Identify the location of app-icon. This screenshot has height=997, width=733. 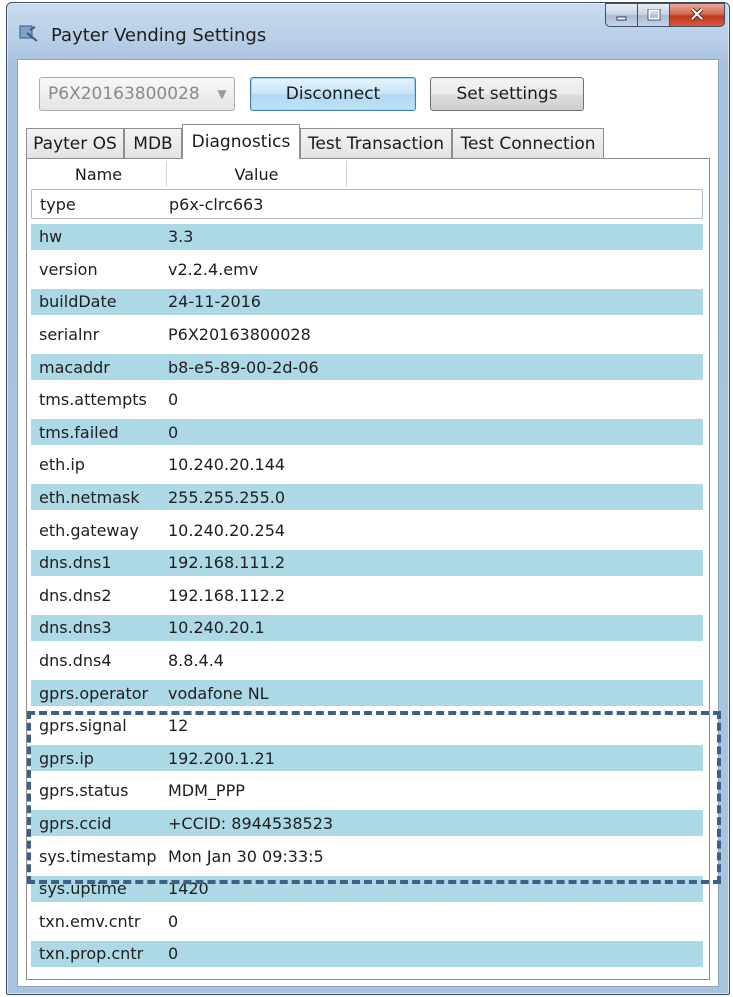
(29, 33).